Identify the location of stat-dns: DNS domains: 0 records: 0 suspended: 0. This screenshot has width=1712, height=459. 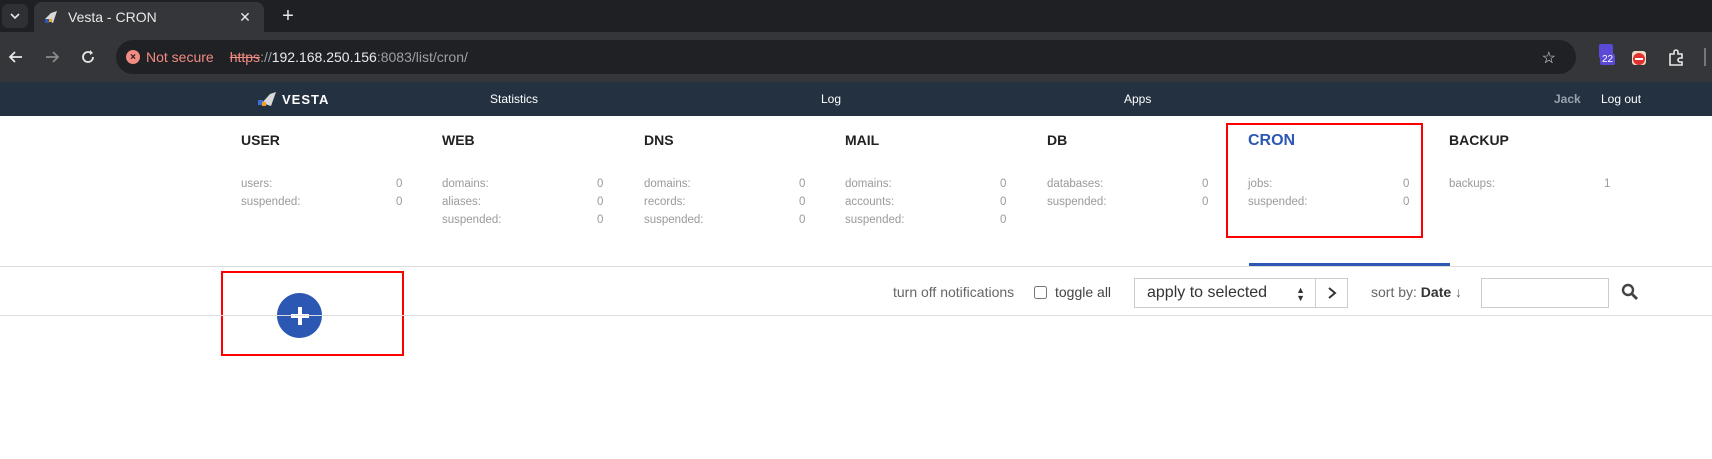
(731, 182).